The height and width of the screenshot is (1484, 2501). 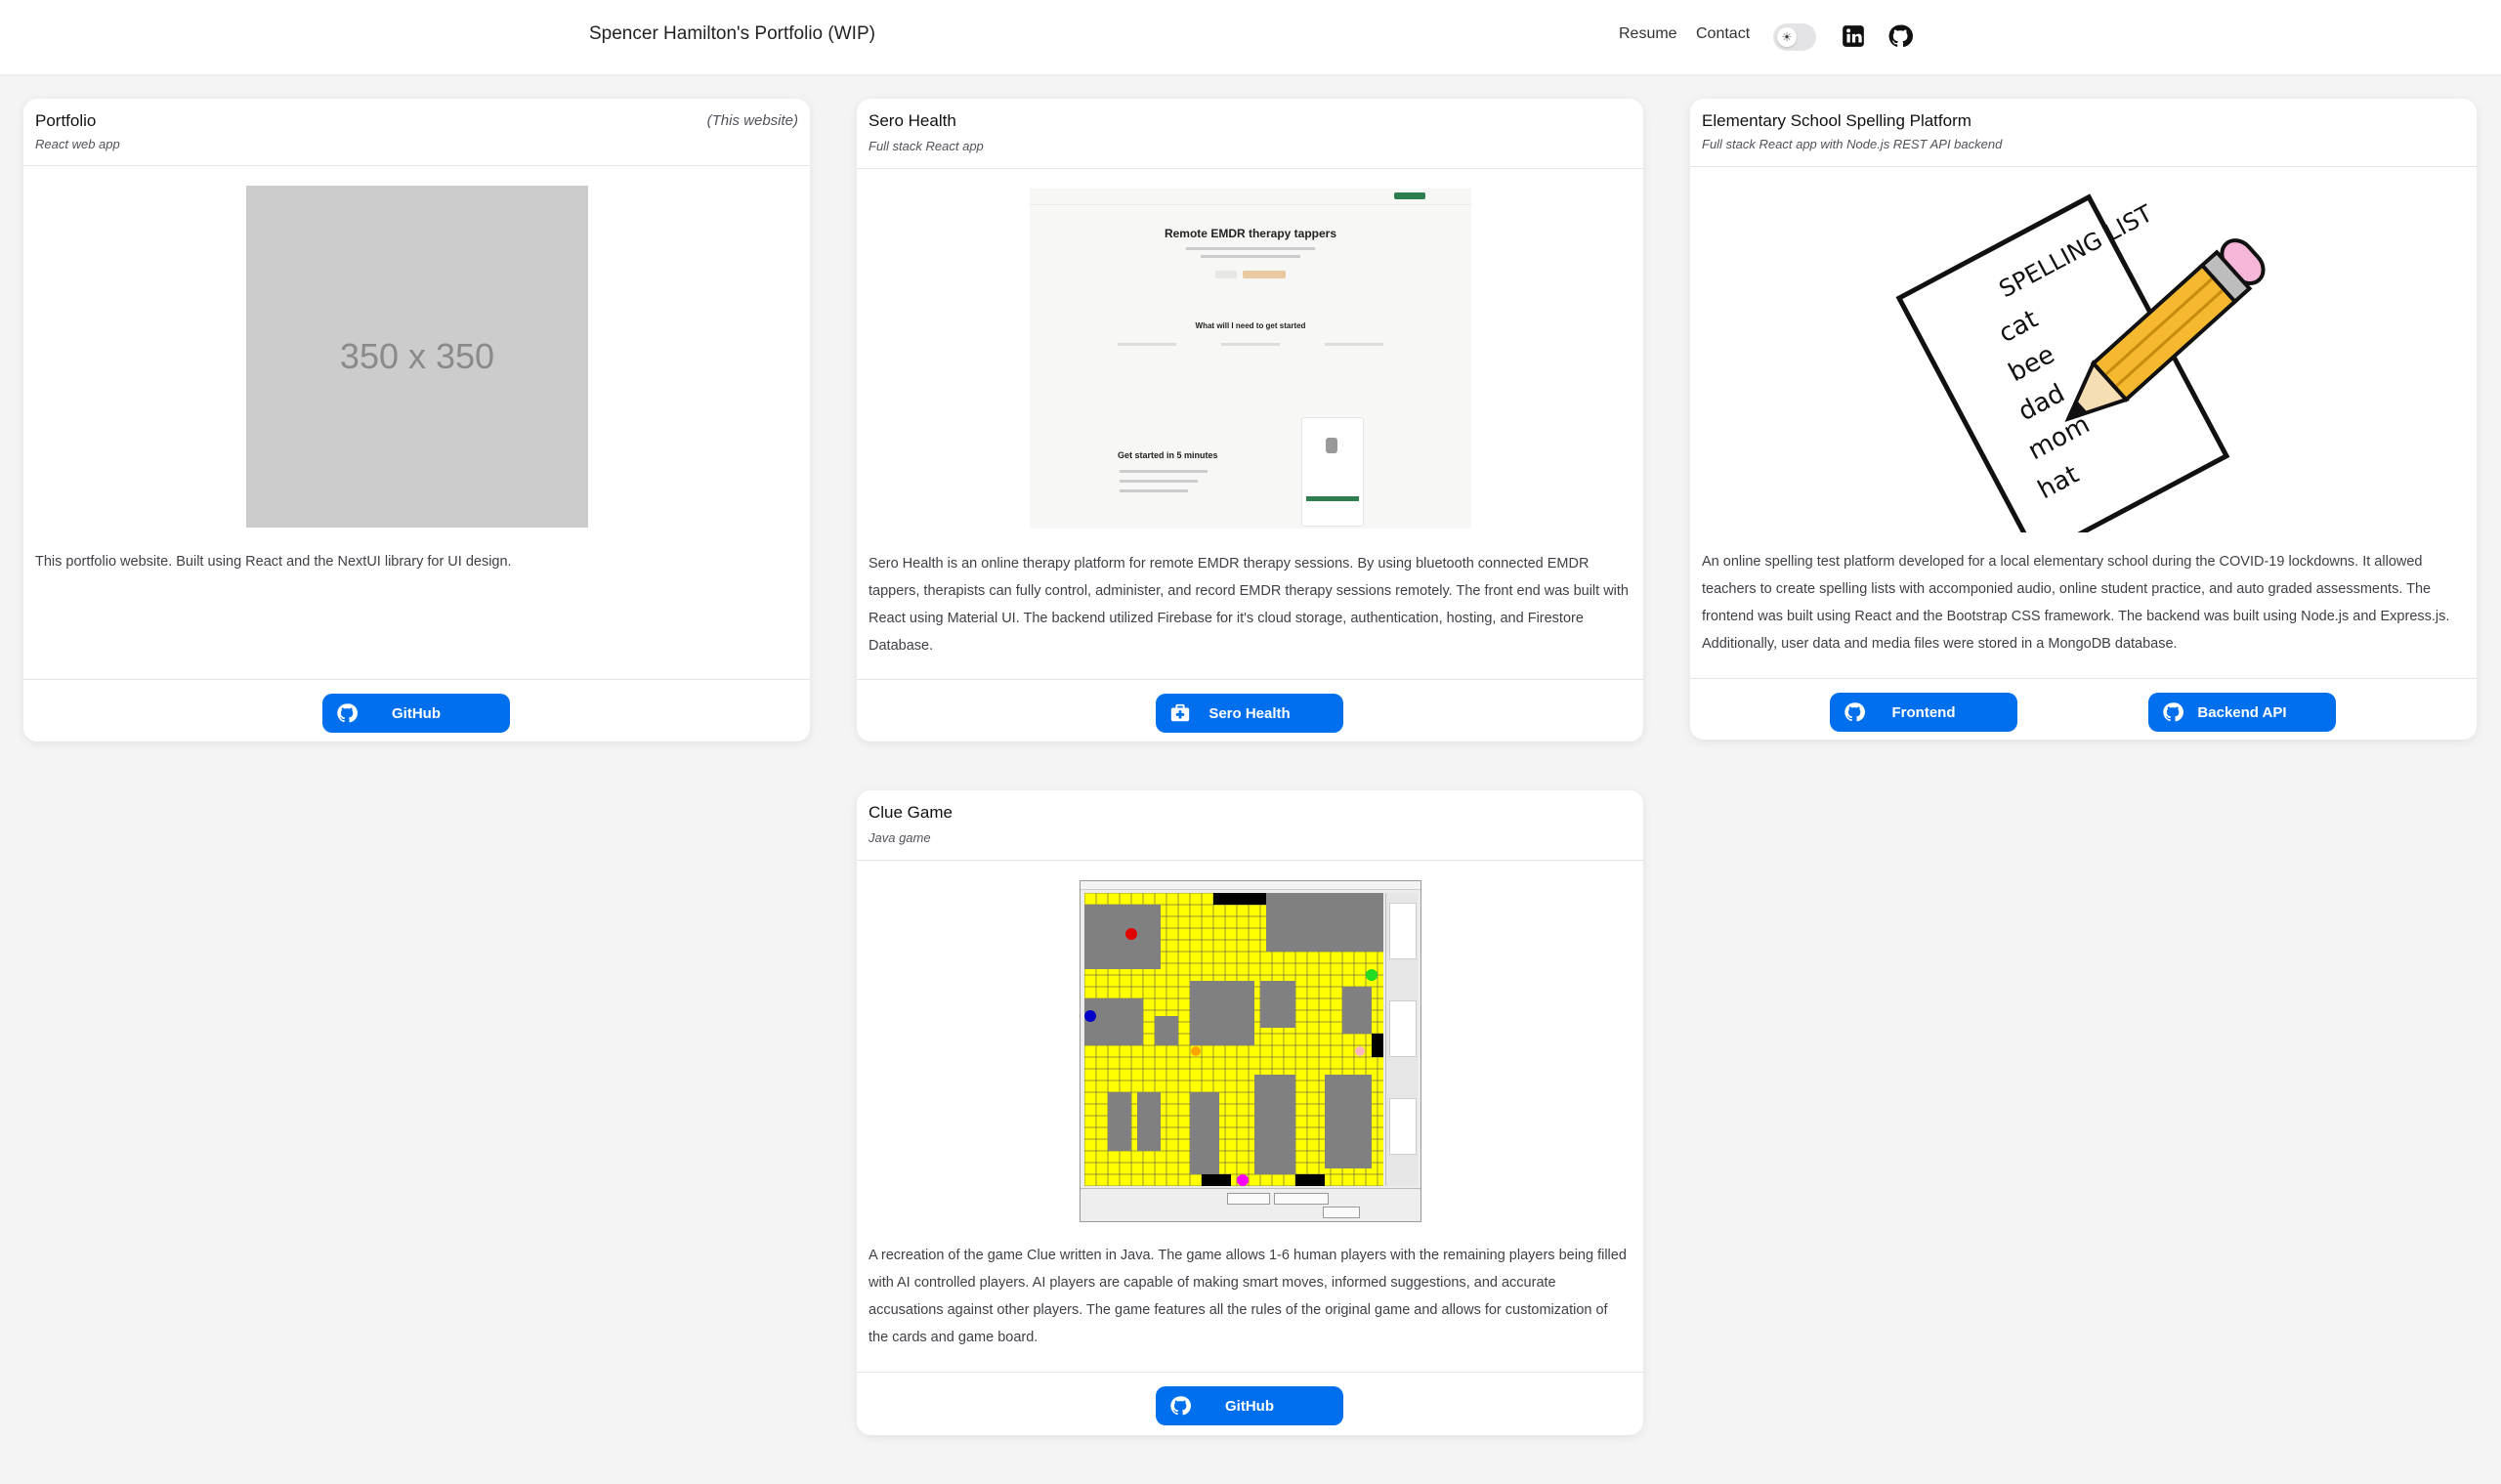 What do you see at coordinates (926, 146) in the screenshot?
I see `card-subtitle: Full stack React app` at bounding box center [926, 146].